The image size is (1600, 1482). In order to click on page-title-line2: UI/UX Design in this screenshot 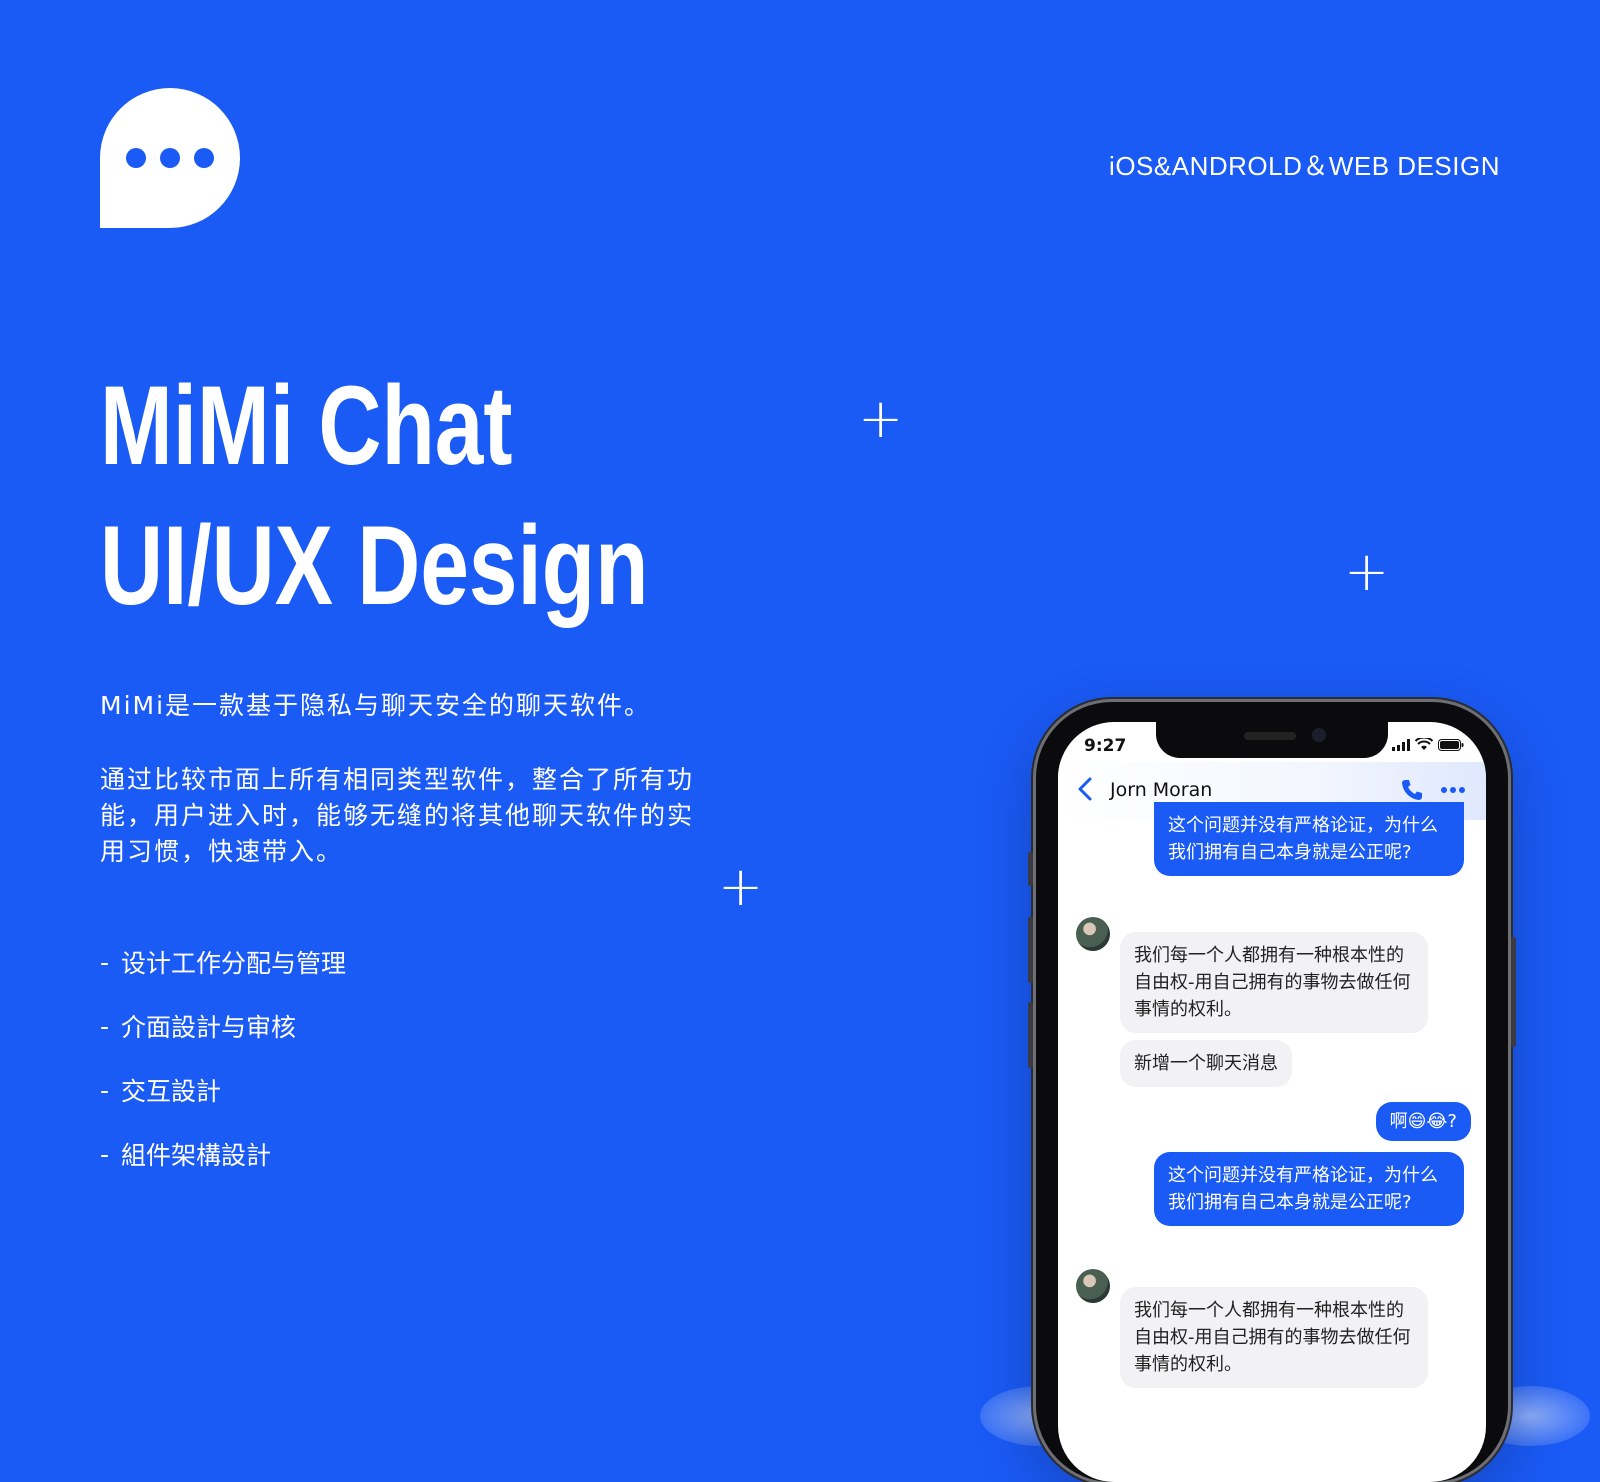, I will do `click(374, 565)`.